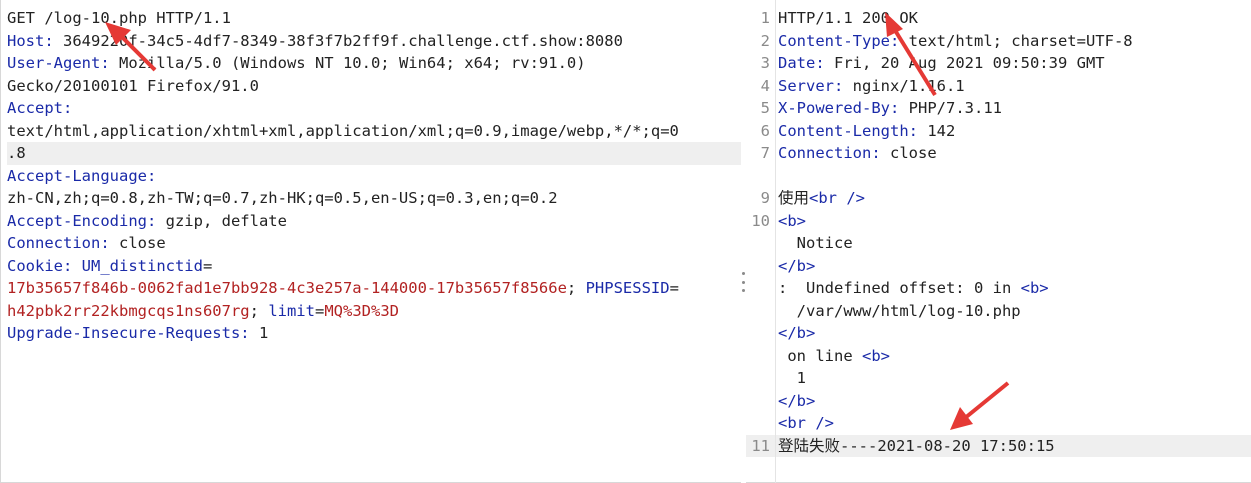 The width and height of the screenshot is (1251, 483). What do you see at coordinates (765, 85) in the screenshot?
I see `line-number: 4` at bounding box center [765, 85].